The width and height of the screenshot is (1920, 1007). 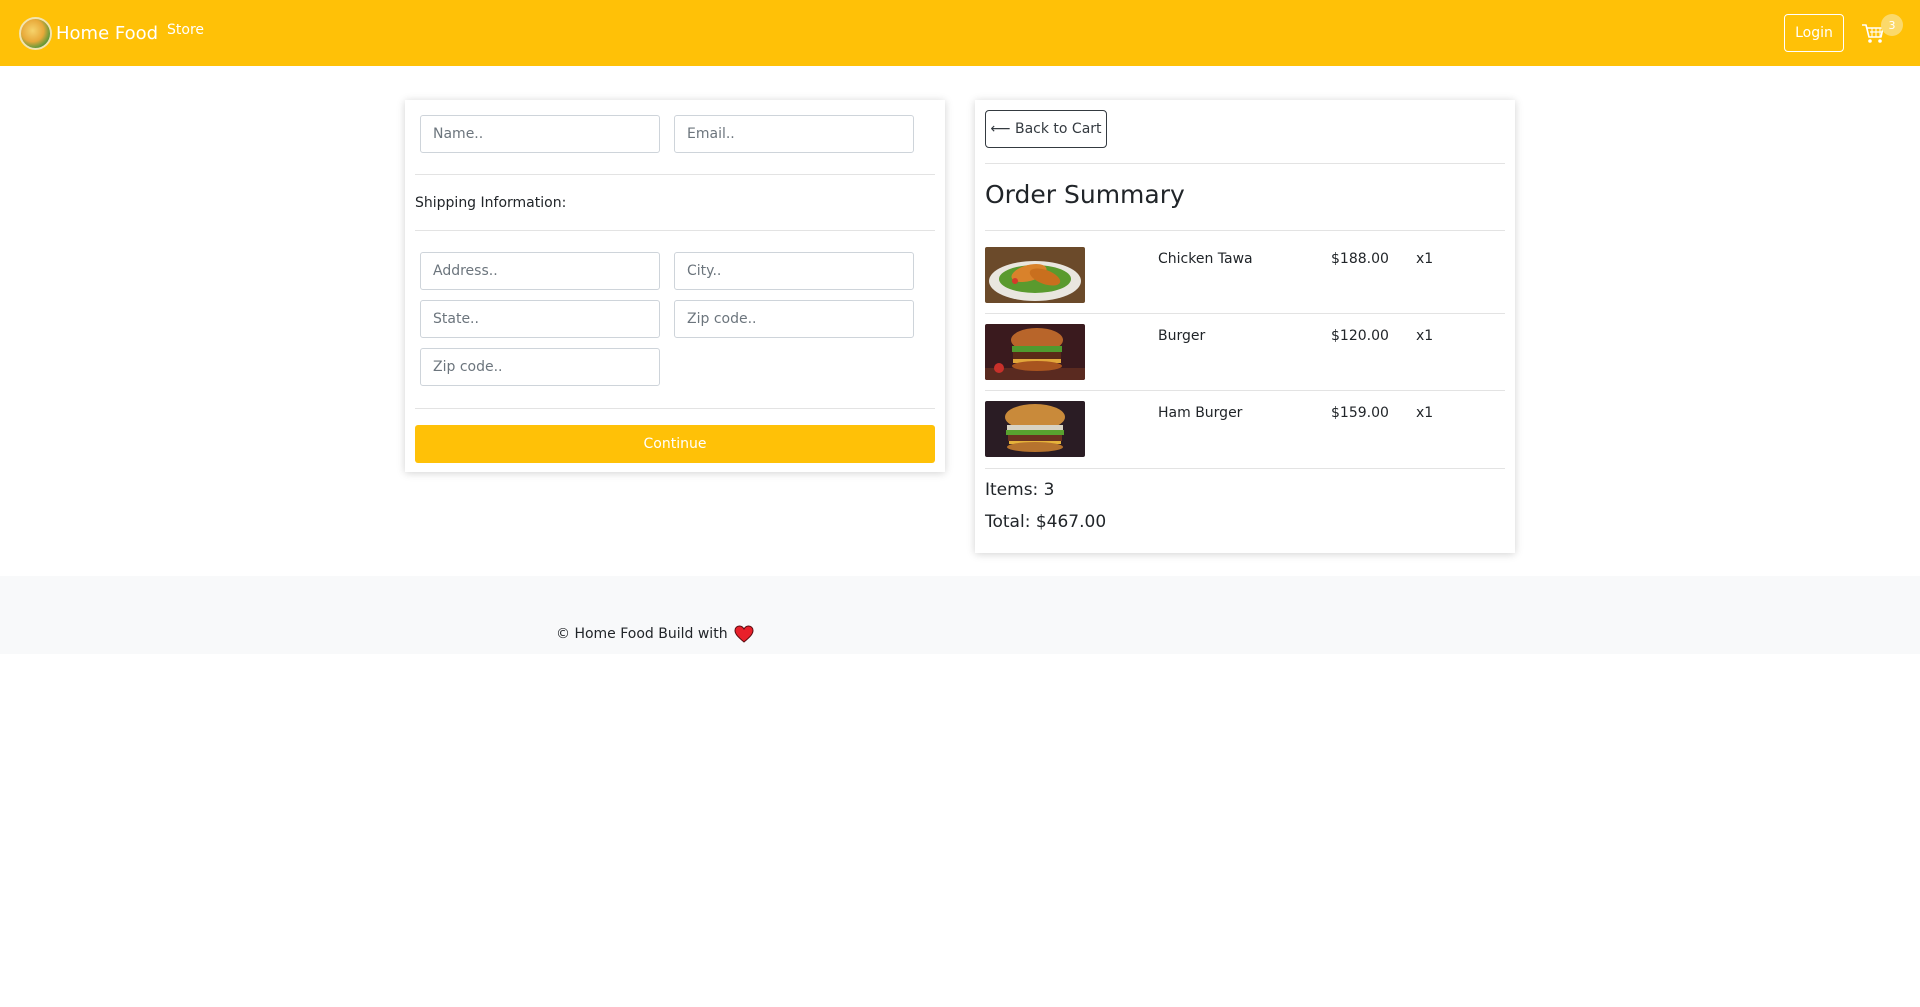 What do you see at coordinates (1245, 439) in the screenshot?
I see `order-item-row: Ham Burger $159.00 x1` at bounding box center [1245, 439].